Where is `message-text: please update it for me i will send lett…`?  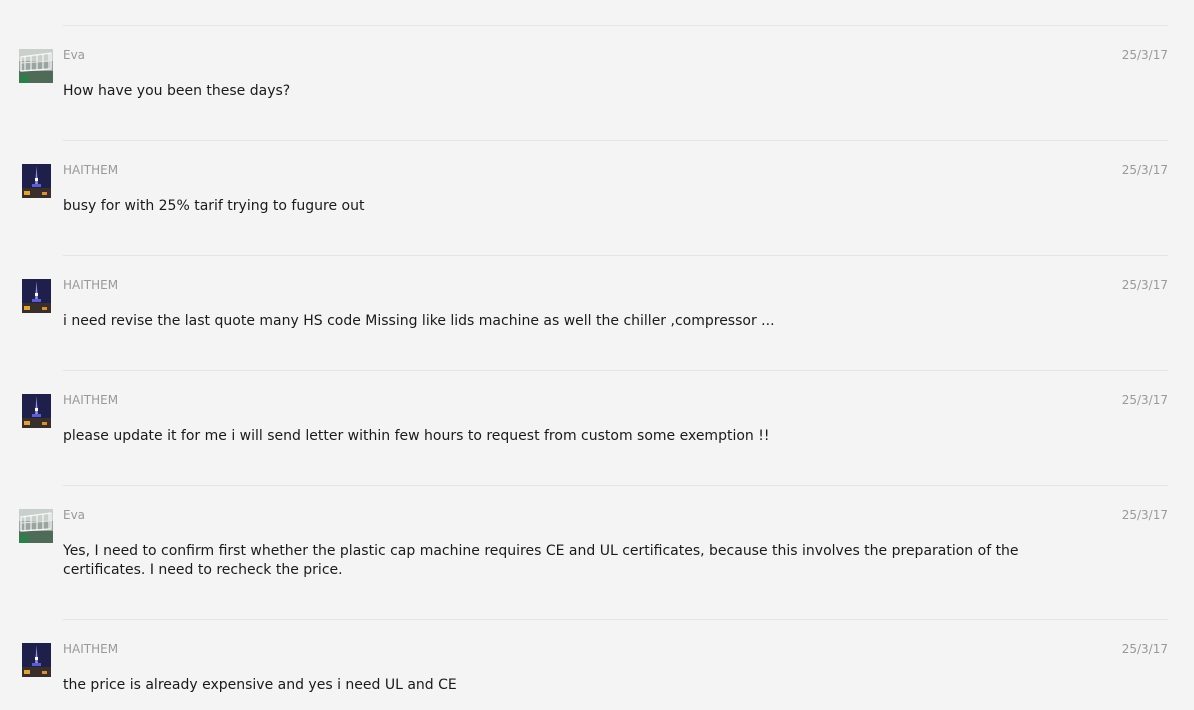
message-text: please update it for me i will send lett… is located at coordinates (416, 436).